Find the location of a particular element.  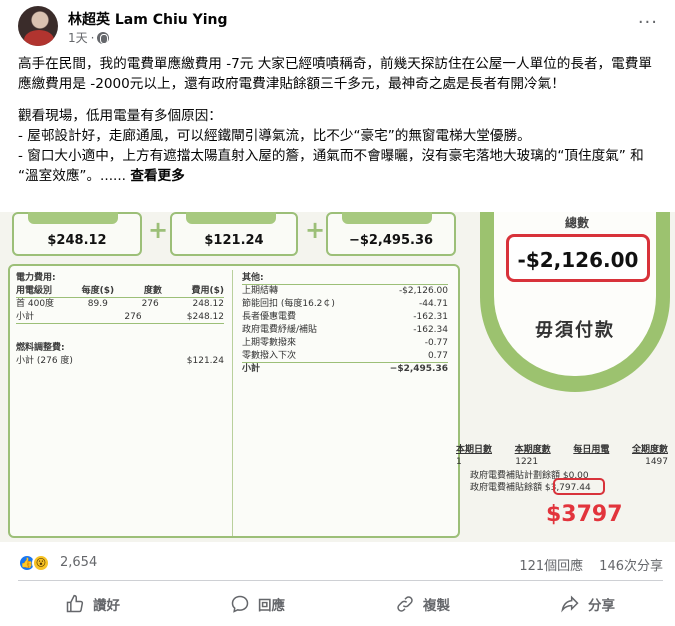

copy-button: 複製 is located at coordinates (422, 604).